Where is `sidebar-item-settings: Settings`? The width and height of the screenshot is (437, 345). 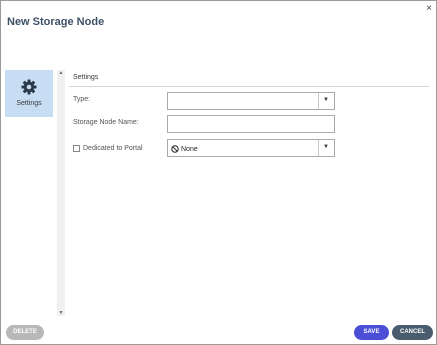 sidebar-item-settings: Settings is located at coordinates (29, 93).